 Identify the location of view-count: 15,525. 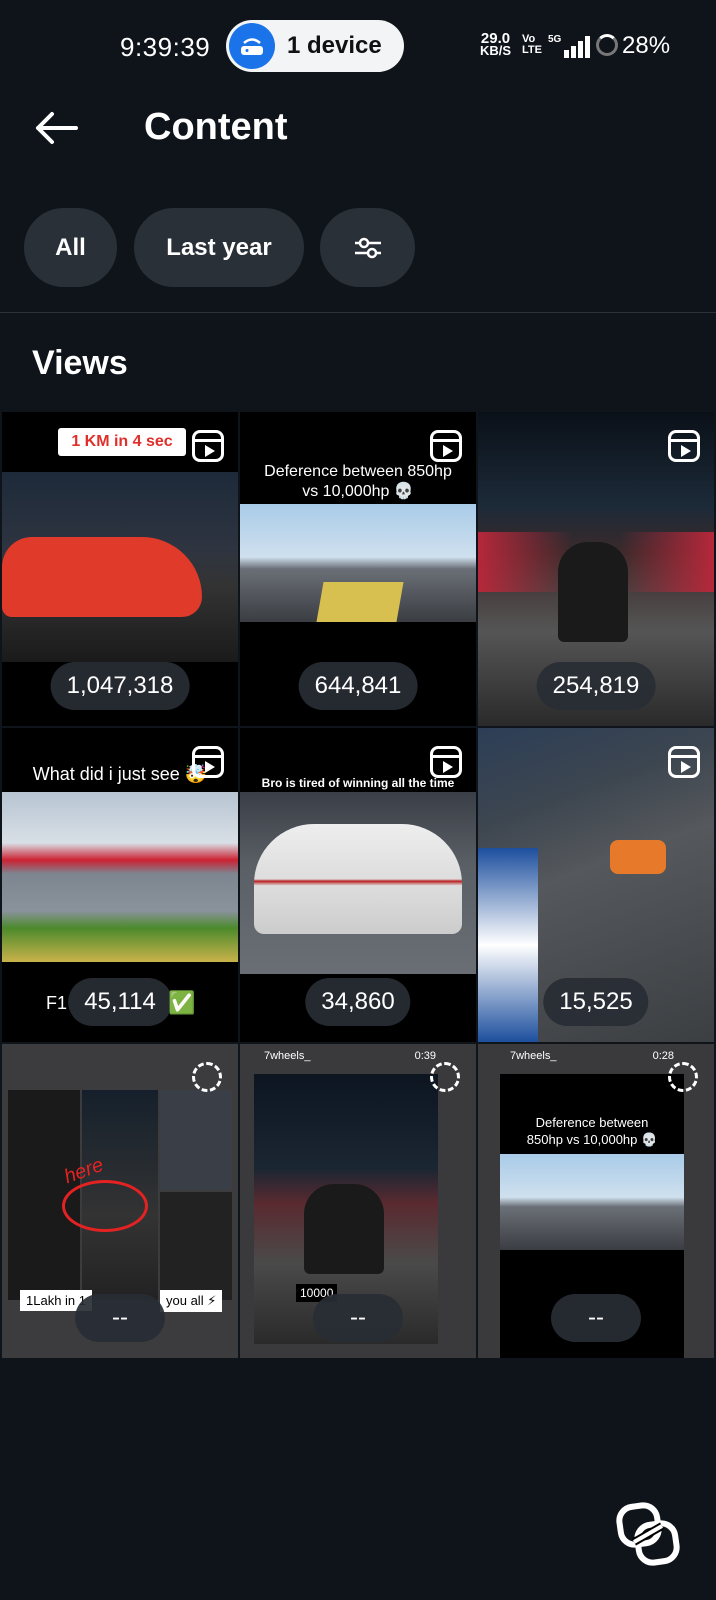
(596, 1002).